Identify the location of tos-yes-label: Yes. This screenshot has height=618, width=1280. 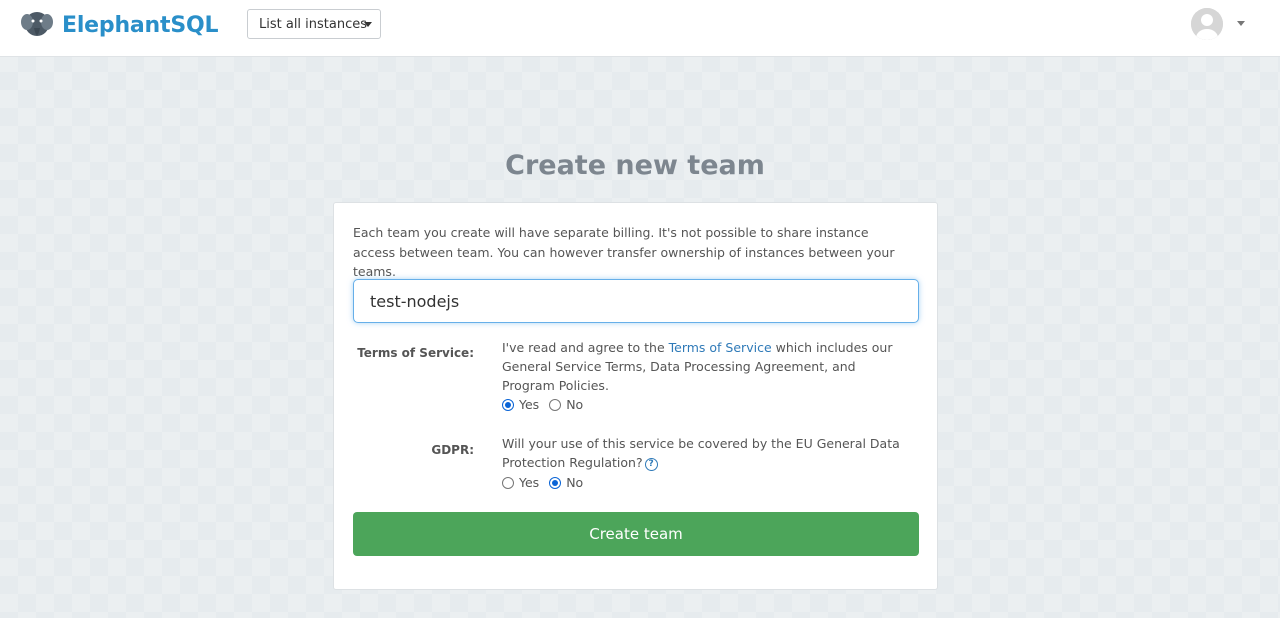
(529, 404).